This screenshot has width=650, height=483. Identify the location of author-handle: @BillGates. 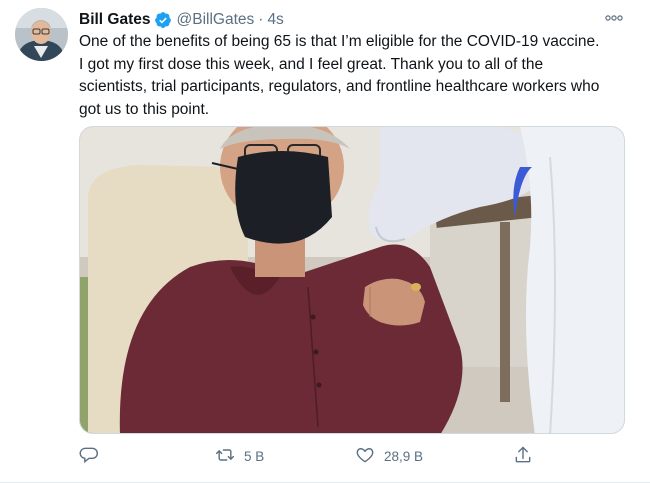
(216, 20).